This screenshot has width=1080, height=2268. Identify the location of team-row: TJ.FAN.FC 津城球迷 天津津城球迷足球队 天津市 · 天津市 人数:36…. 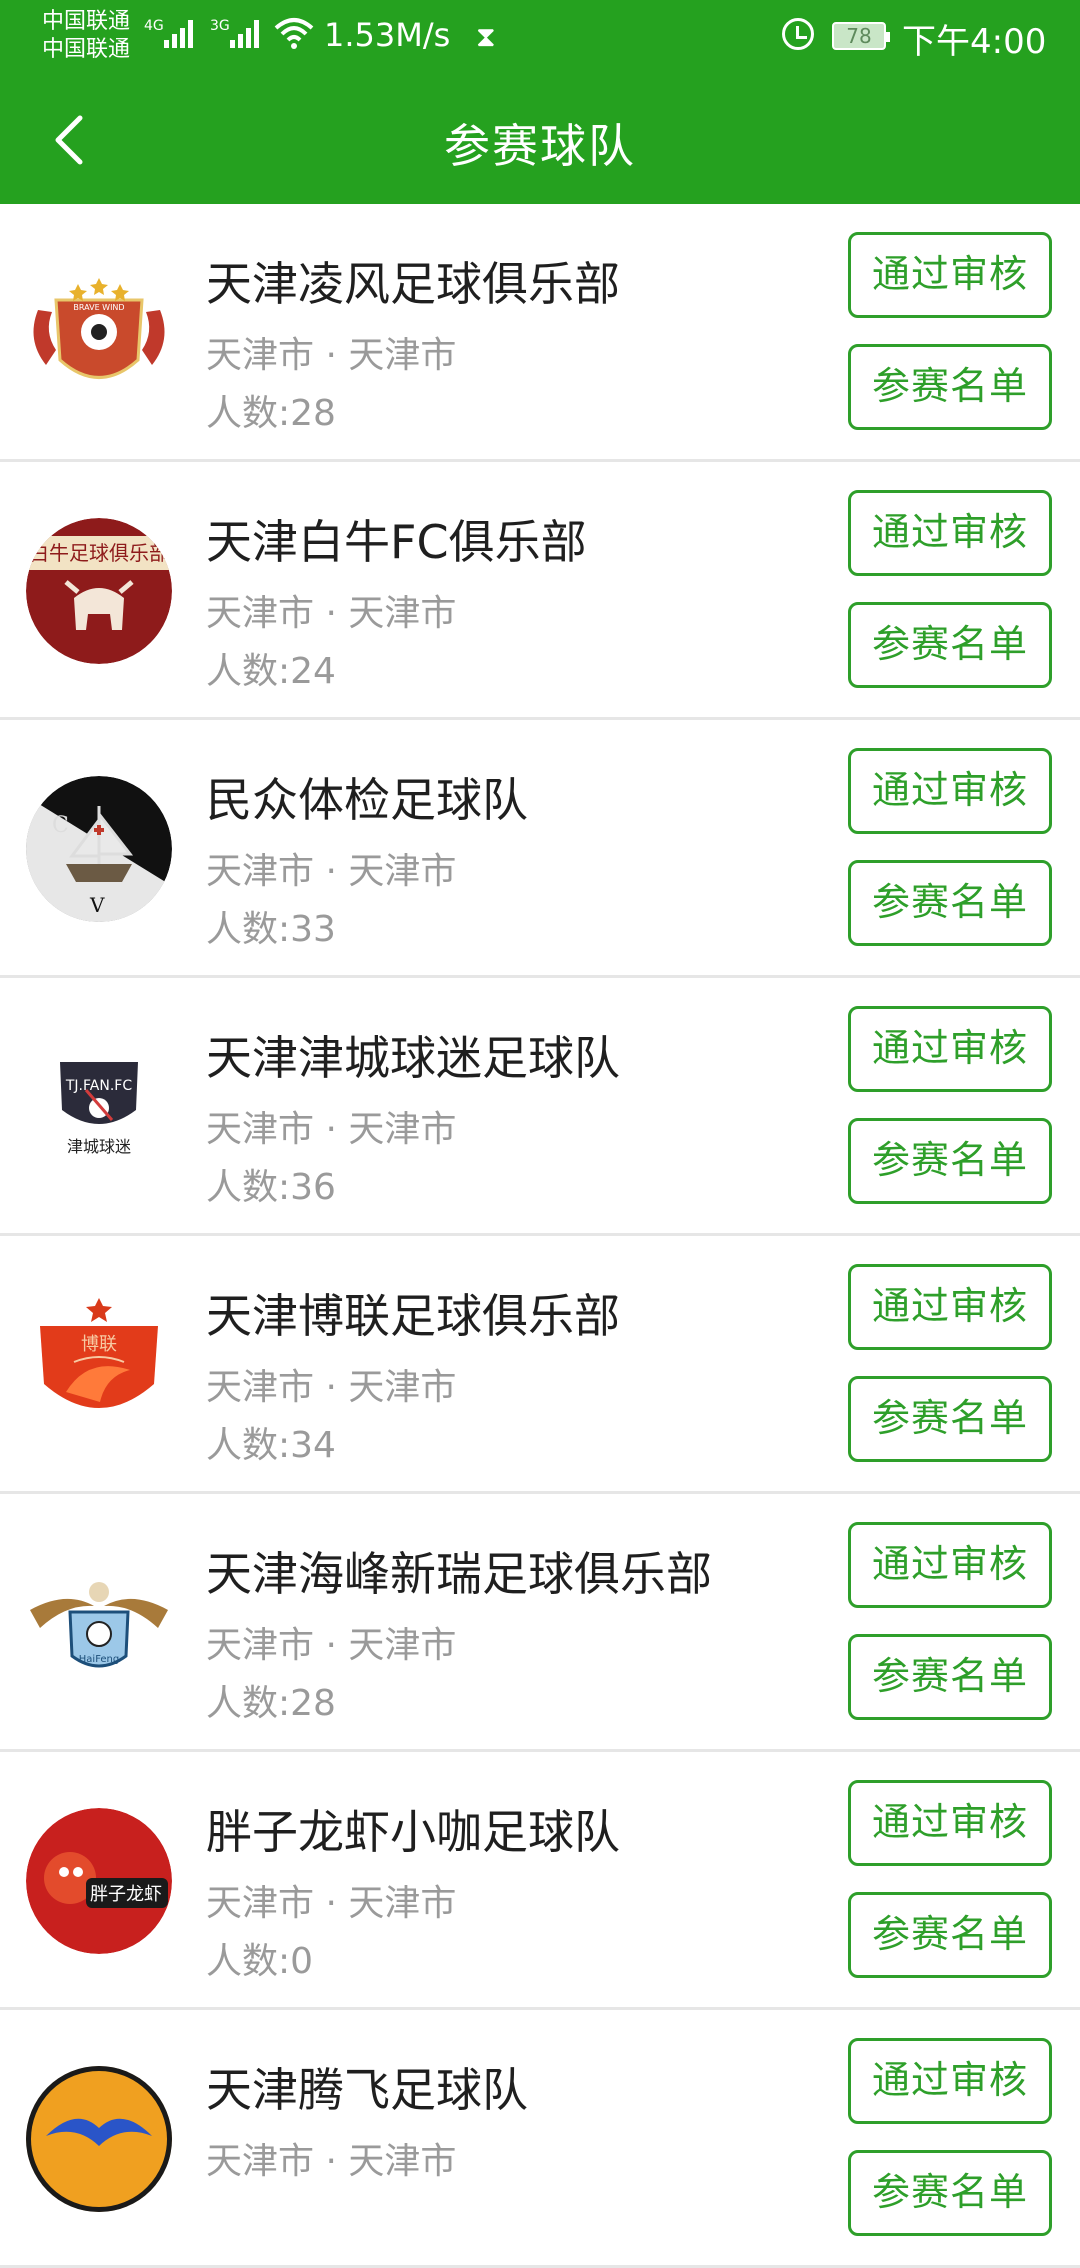
(540, 1107).